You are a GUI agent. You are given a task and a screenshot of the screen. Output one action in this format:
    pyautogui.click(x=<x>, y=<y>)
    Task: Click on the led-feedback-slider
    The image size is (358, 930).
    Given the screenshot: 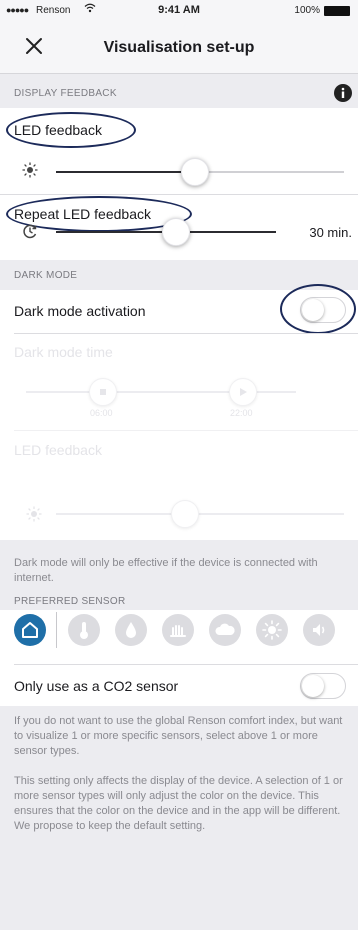 What is the action you would take?
    pyautogui.click(x=200, y=172)
    